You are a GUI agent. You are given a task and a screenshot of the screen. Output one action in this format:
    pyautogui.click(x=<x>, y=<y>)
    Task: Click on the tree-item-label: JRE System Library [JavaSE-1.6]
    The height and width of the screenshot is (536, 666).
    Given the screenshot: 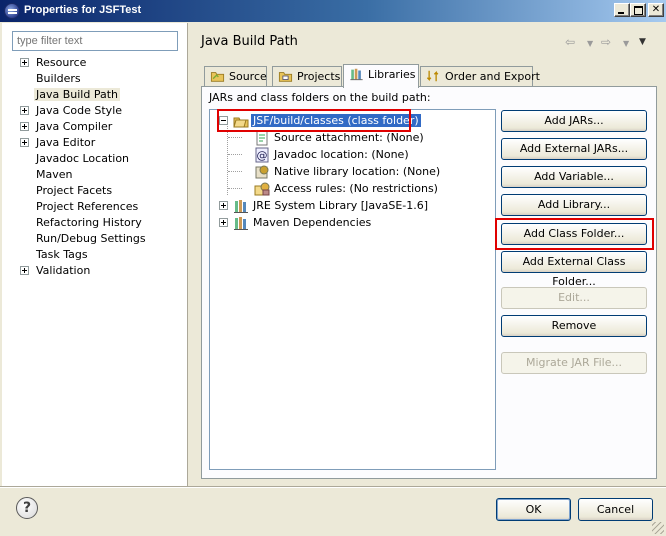 What is the action you would take?
    pyautogui.click(x=341, y=205)
    